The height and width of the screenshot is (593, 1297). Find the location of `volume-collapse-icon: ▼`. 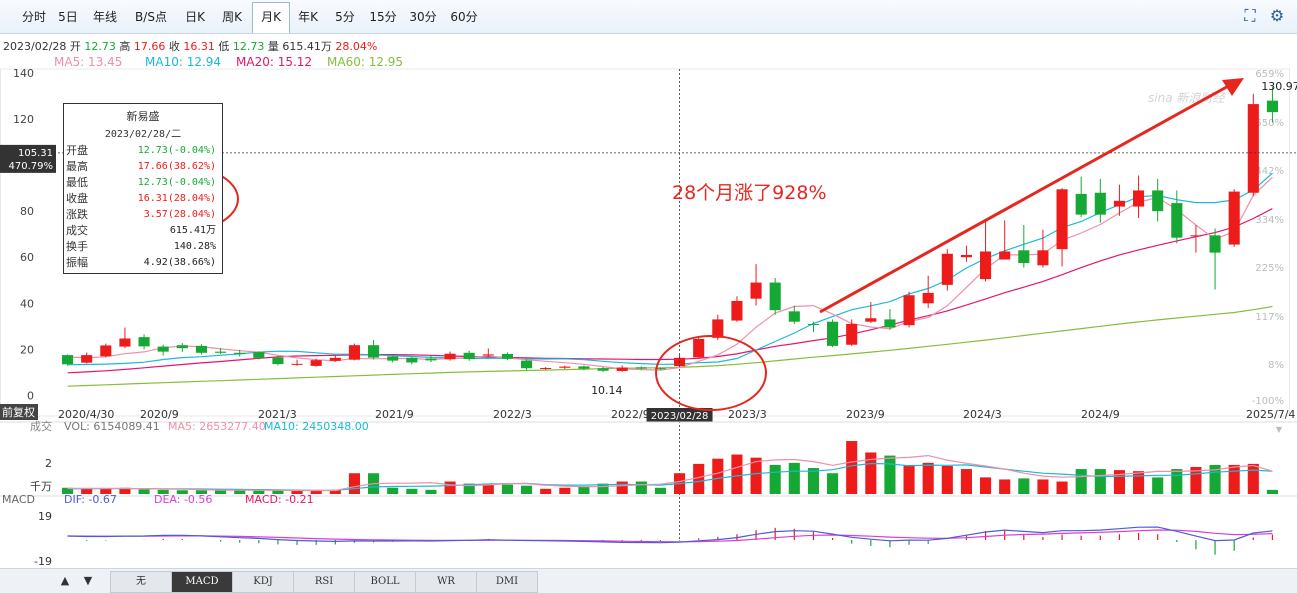

volume-collapse-icon: ▼ is located at coordinates (1279, 429).